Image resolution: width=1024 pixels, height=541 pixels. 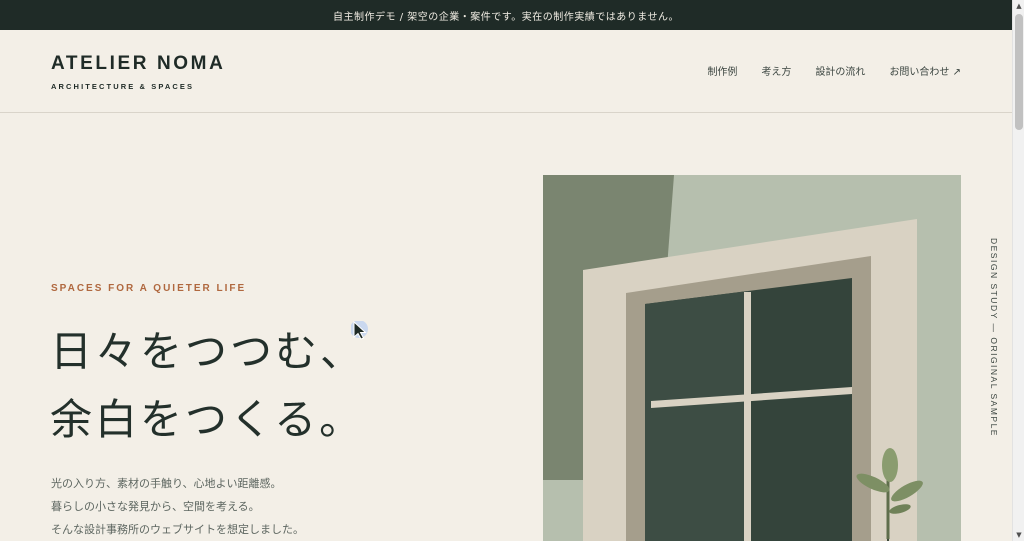 I want to click on hero-eyebrow: SPACES FOR A QUIETER LIFE, so click(x=149, y=288).